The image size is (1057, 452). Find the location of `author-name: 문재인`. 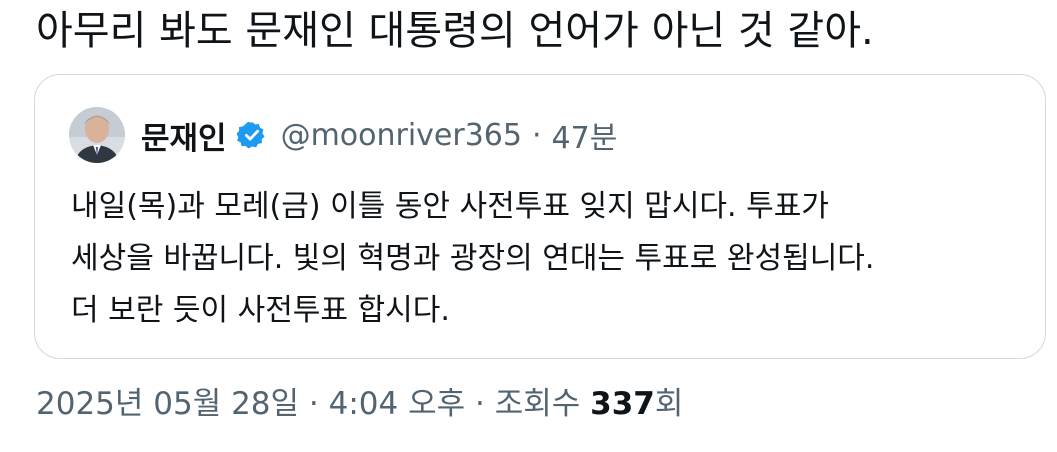

author-name: 문재인 is located at coordinates (184, 135).